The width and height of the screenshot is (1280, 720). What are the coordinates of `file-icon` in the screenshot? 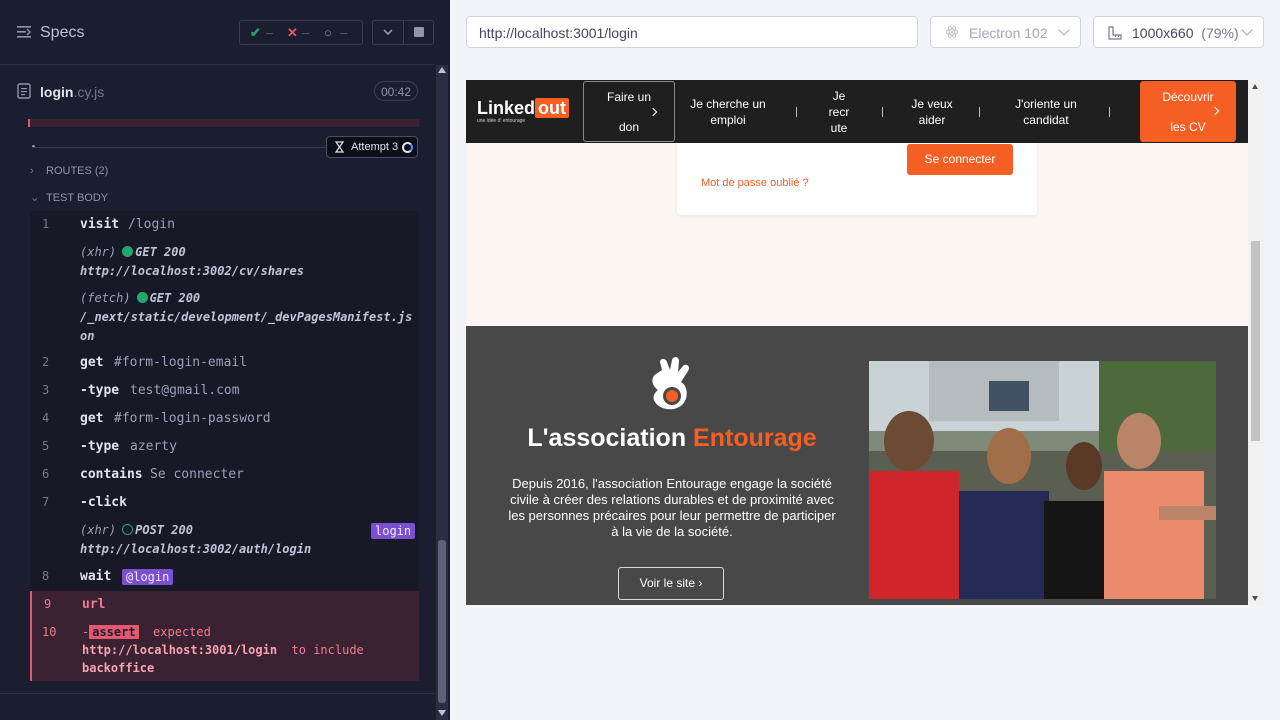 It's located at (24, 91).